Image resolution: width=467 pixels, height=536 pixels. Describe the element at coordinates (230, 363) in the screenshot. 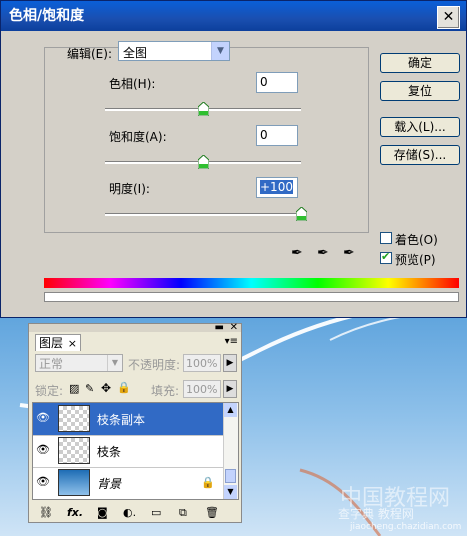

I see `opacity-arrow-button: ▶` at that location.